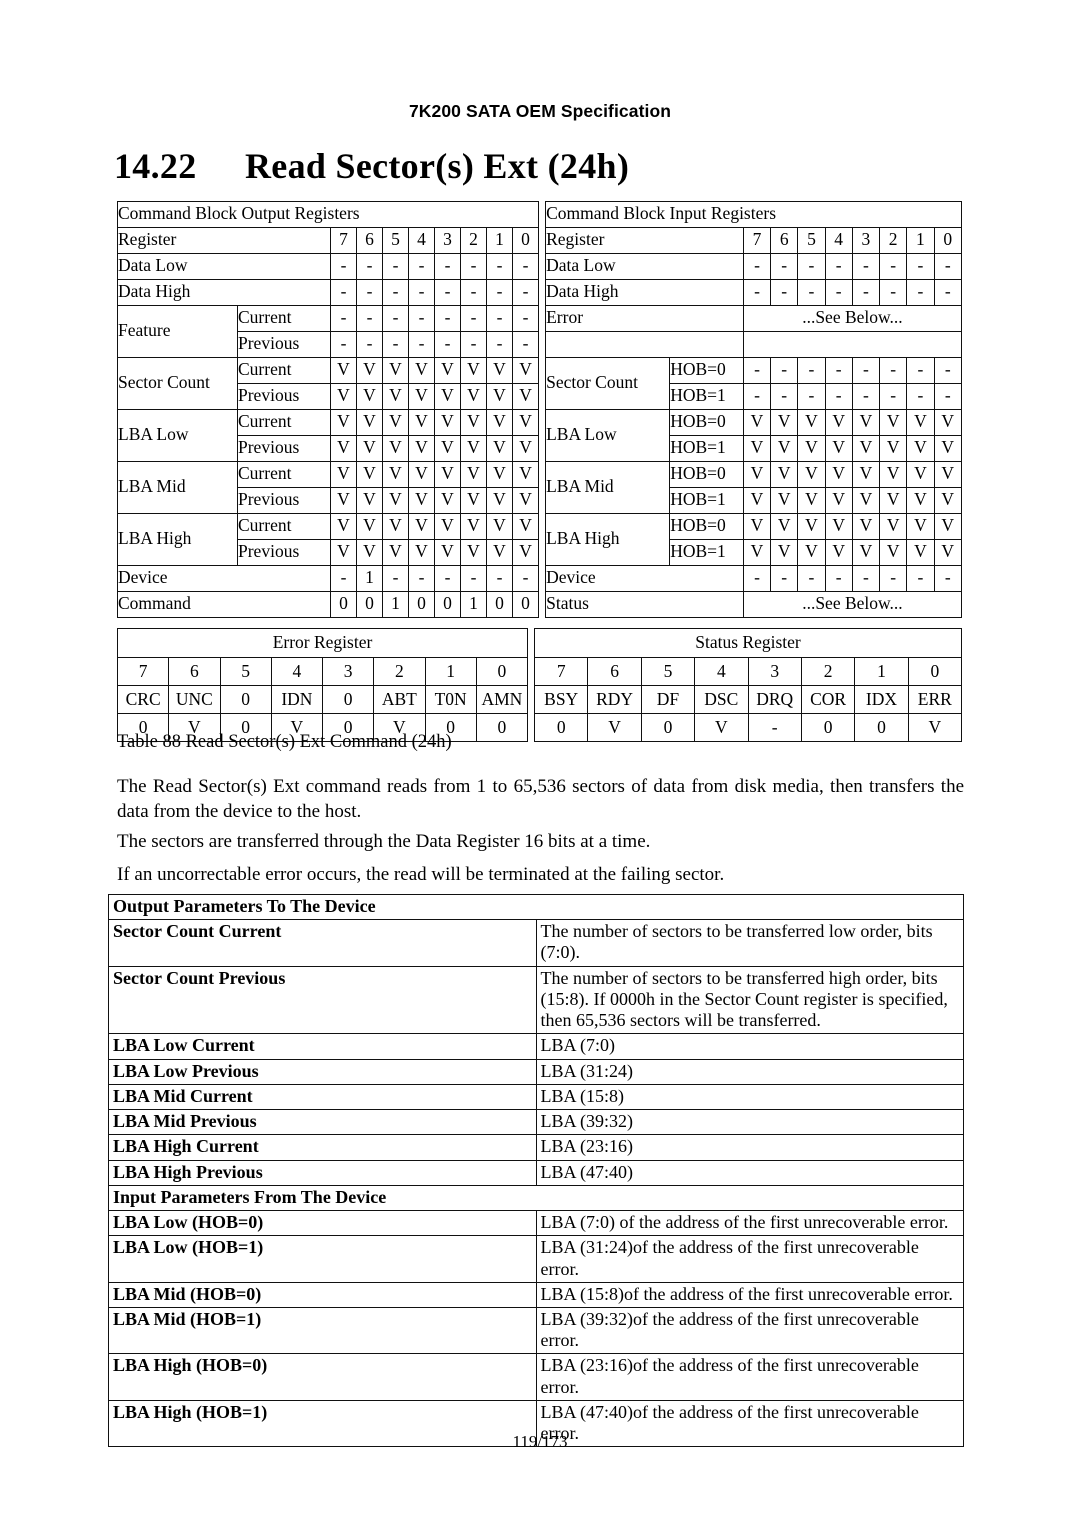 The image size is (1080, 1527). I want to click on table-row: Error Register, so click(322, 643).